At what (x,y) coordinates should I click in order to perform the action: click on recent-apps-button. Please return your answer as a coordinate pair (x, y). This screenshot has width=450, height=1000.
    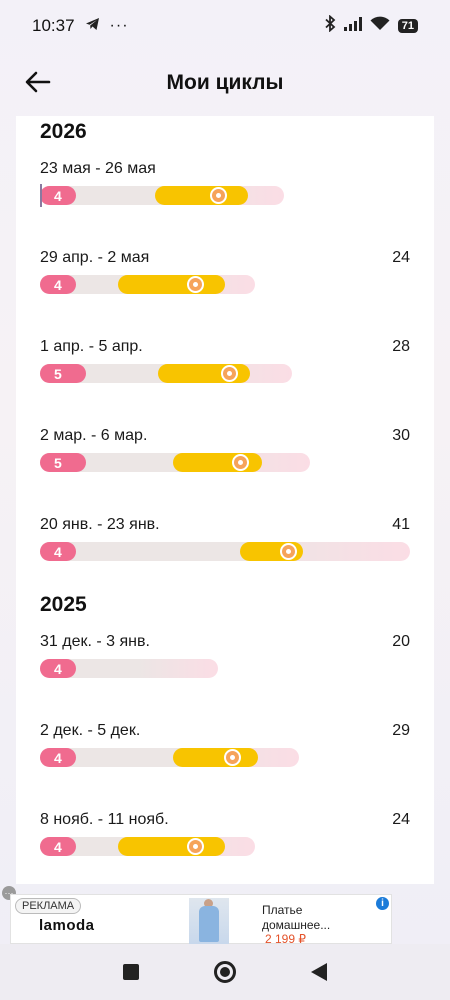
    Looking at the image, I should click on (131, 972).